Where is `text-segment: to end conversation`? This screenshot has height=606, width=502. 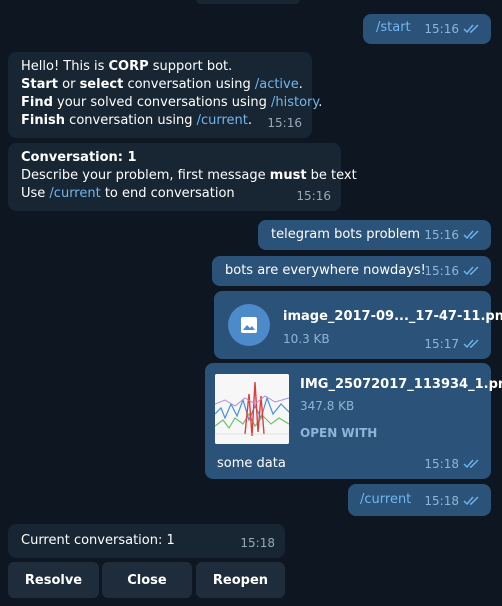
text-segment: to end conversation is located at coordinates (167, 193).